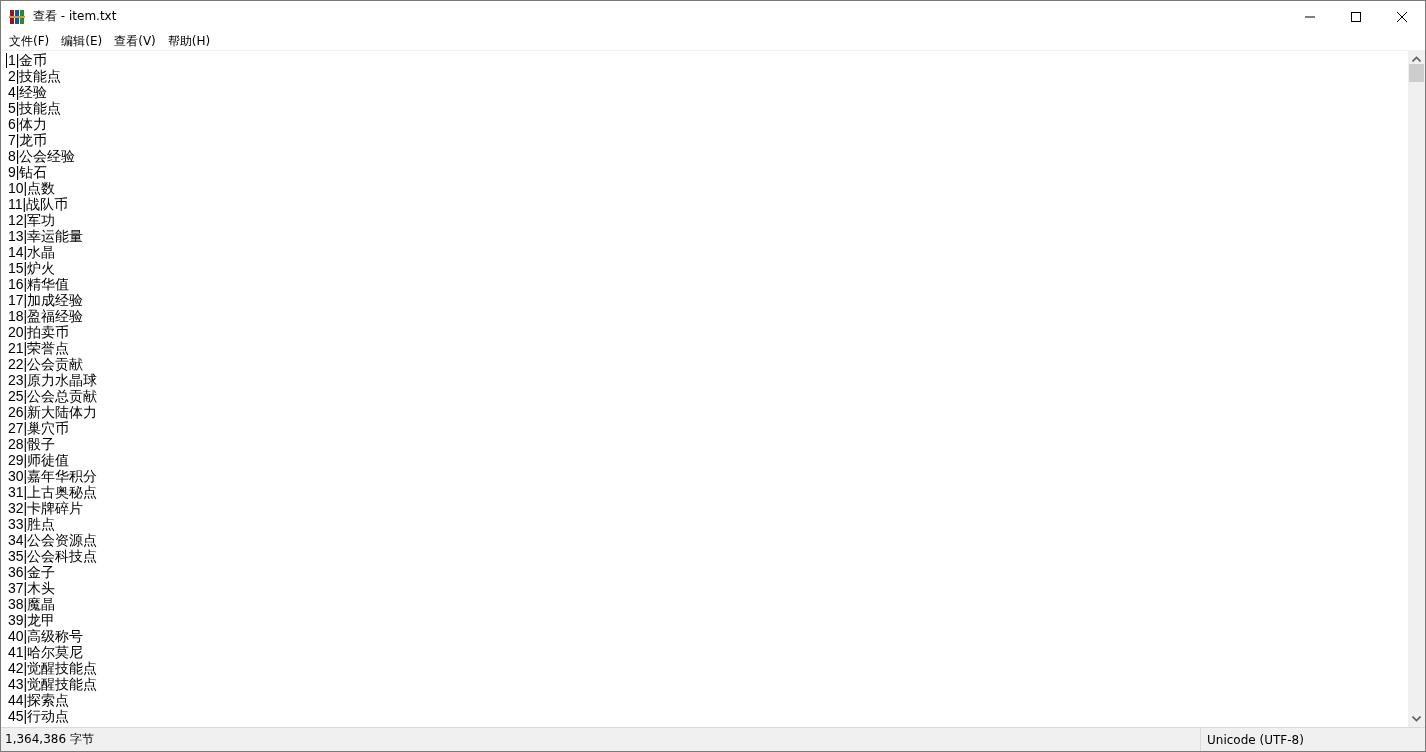 The width and height of the screenshot is (1426, 752). I want to click on file-size: 1,364,386 字节, so click(49, 739).